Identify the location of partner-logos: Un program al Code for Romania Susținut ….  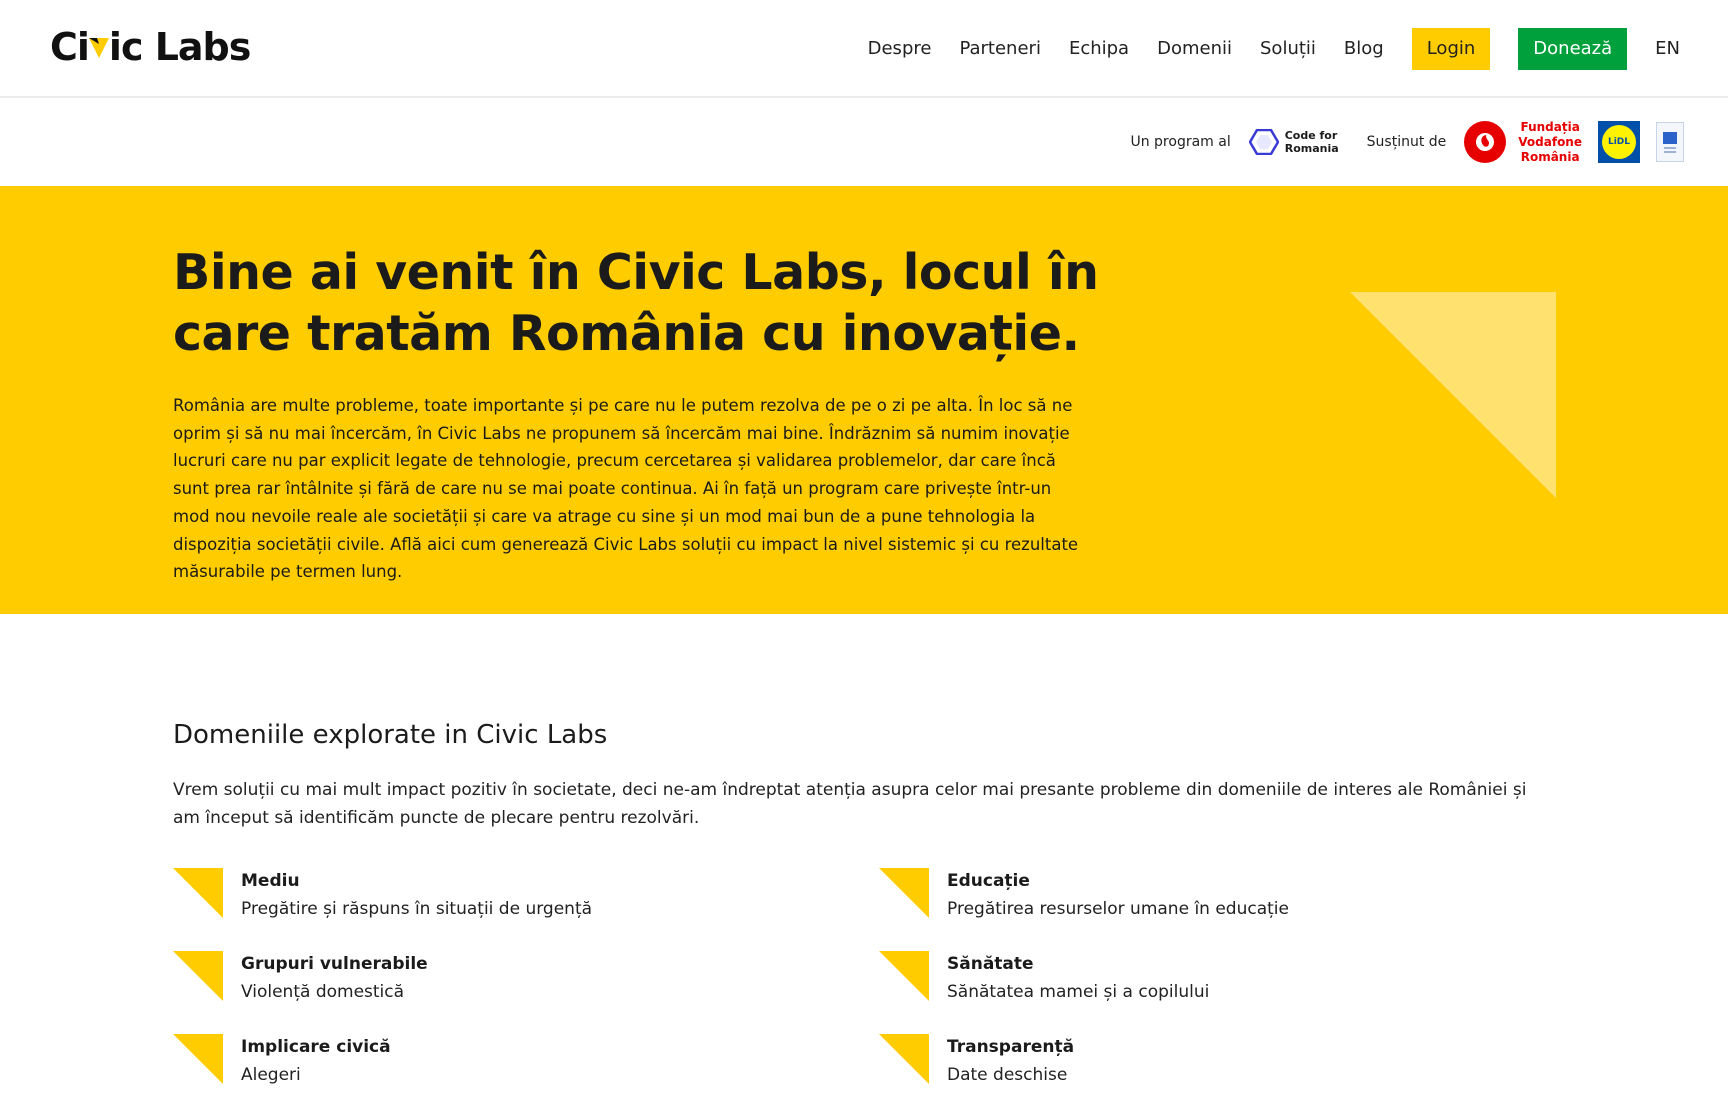
(1407, 142).